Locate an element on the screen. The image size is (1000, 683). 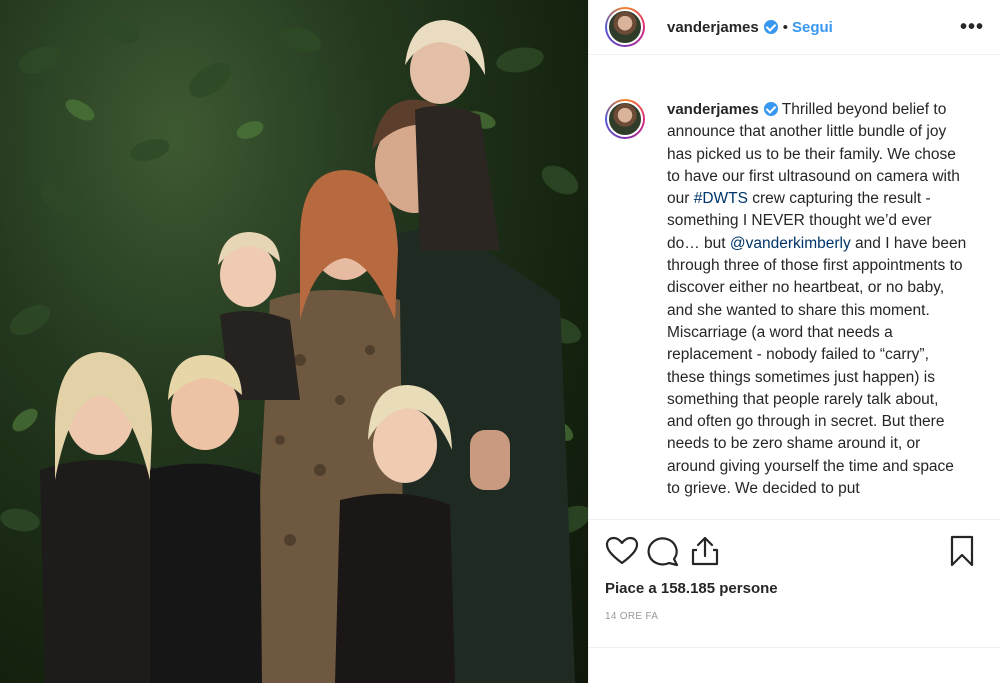
caption-avatar is located at coordinates (625, 119).